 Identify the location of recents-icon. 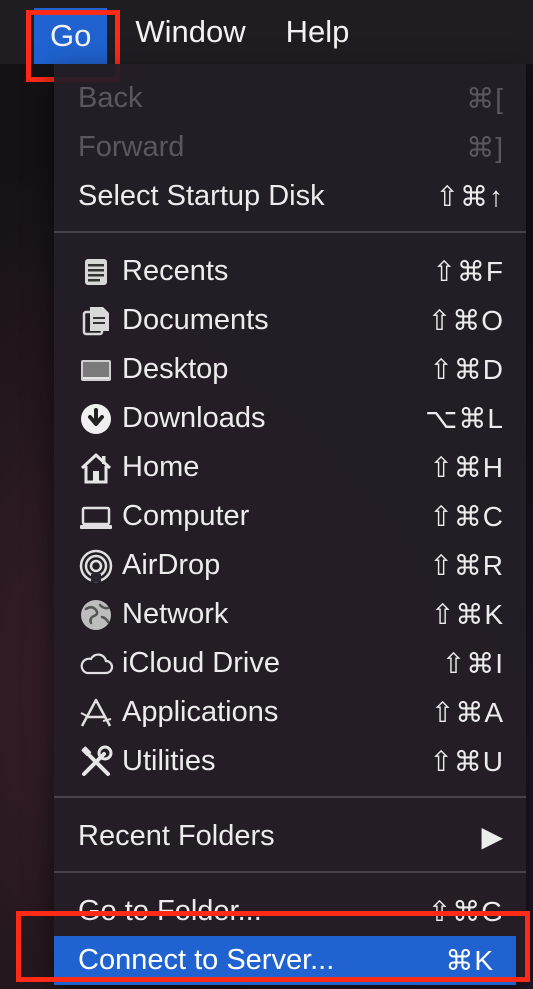
(96, 272).